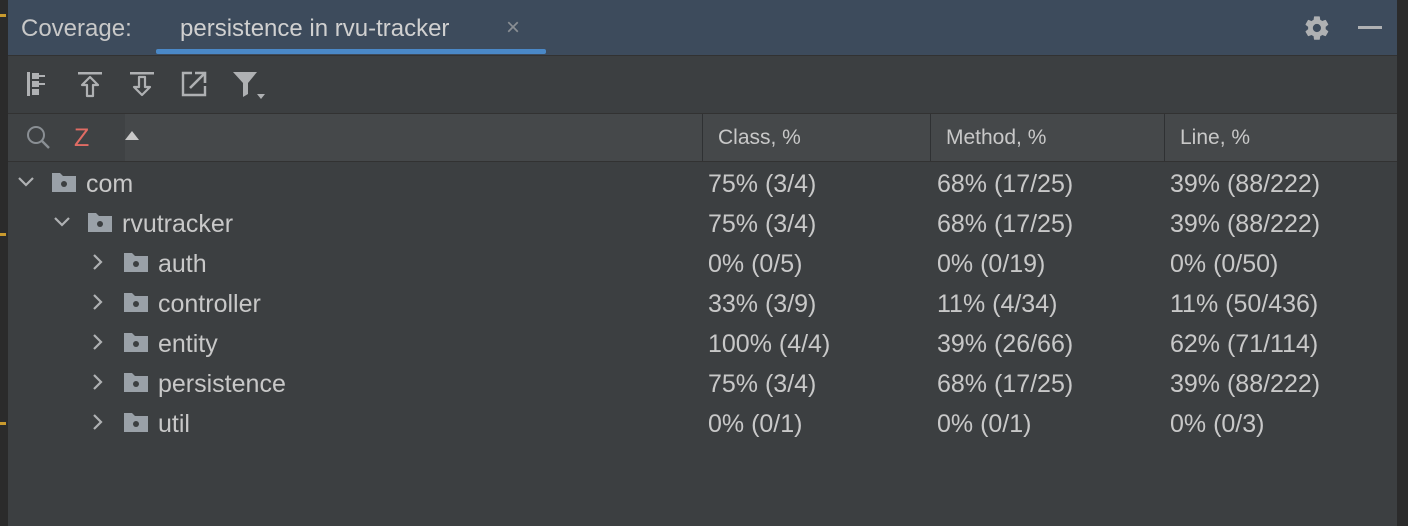 The width and height of the screenshot is (1408, 526). Describe the element at coordinates (38, 84) in the screenshot. I see `flatten-packages-icon` at that location.